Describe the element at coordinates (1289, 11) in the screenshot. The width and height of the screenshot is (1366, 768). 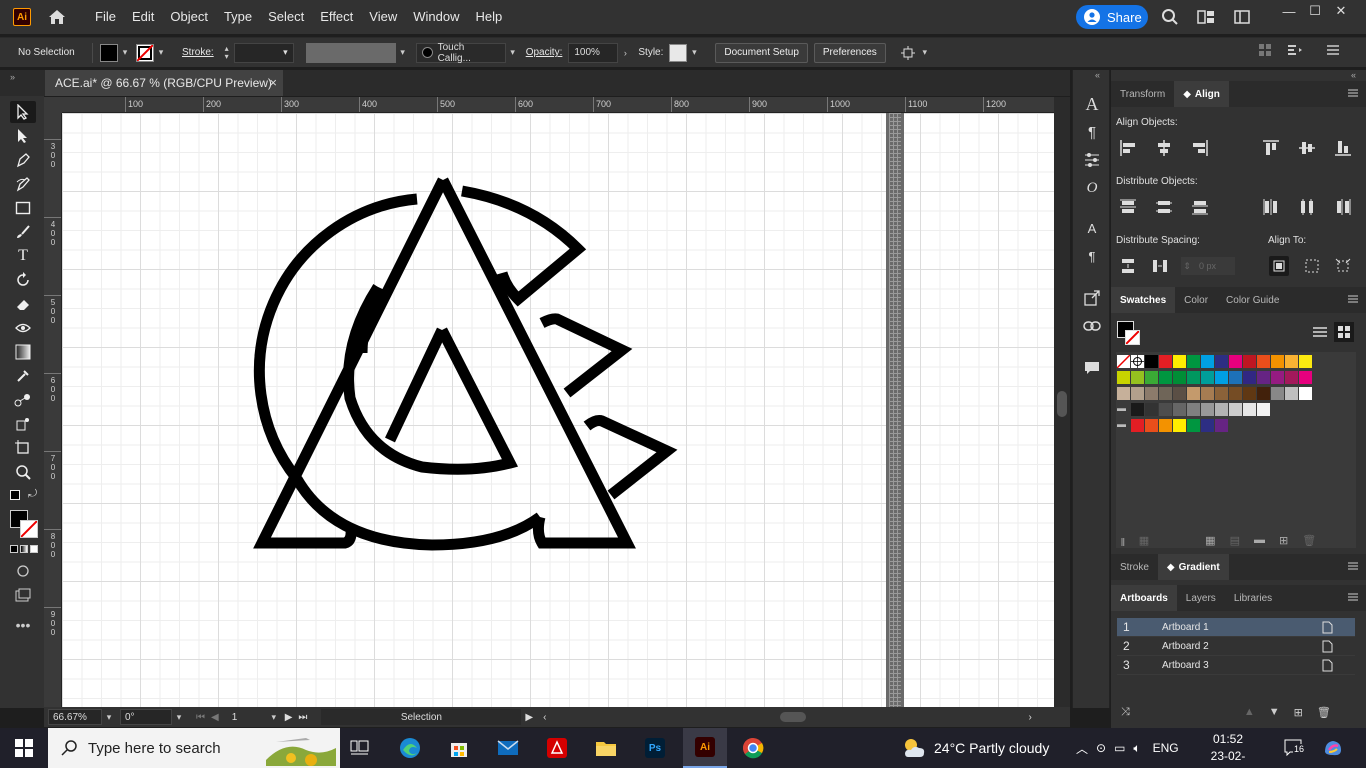
I see `minimize-icon: —` at that location.